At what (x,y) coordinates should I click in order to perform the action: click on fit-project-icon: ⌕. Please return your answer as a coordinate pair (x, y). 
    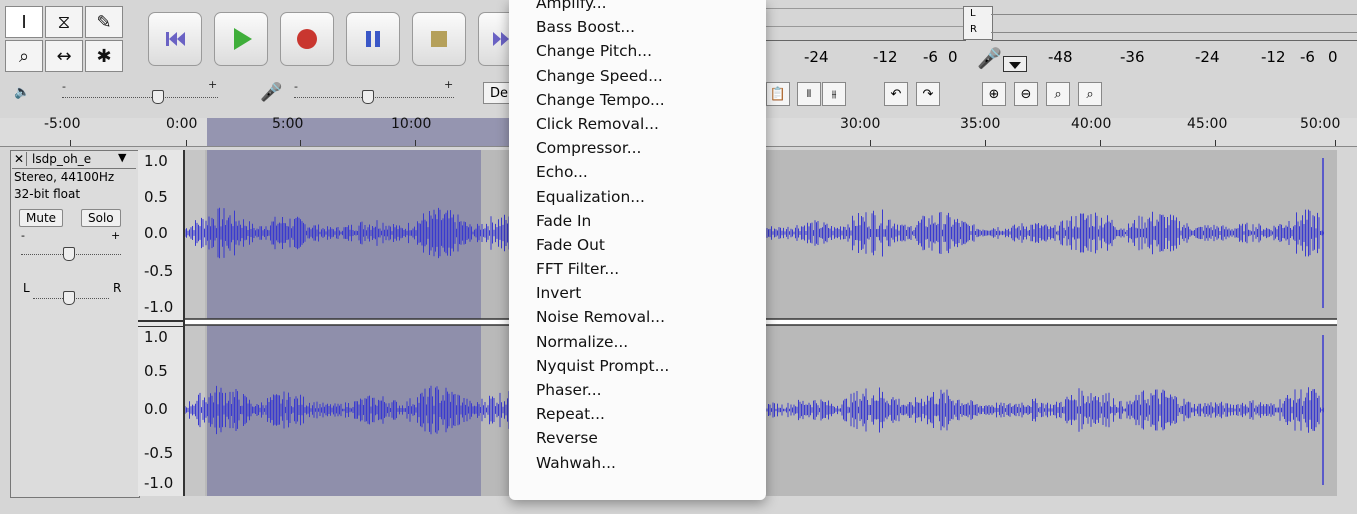
    Looking at the image, I should click on (1090, 94).